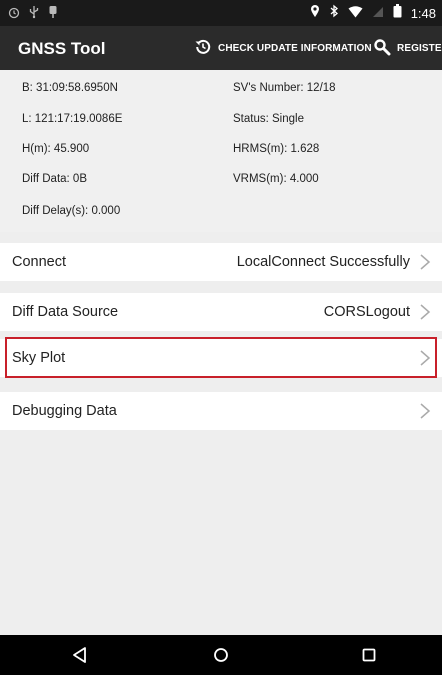 The image size is (442, 675). Describe the element at coordinates (56, 149) in the screenshot. I see `height-value: H(m): 45.900` at that location.